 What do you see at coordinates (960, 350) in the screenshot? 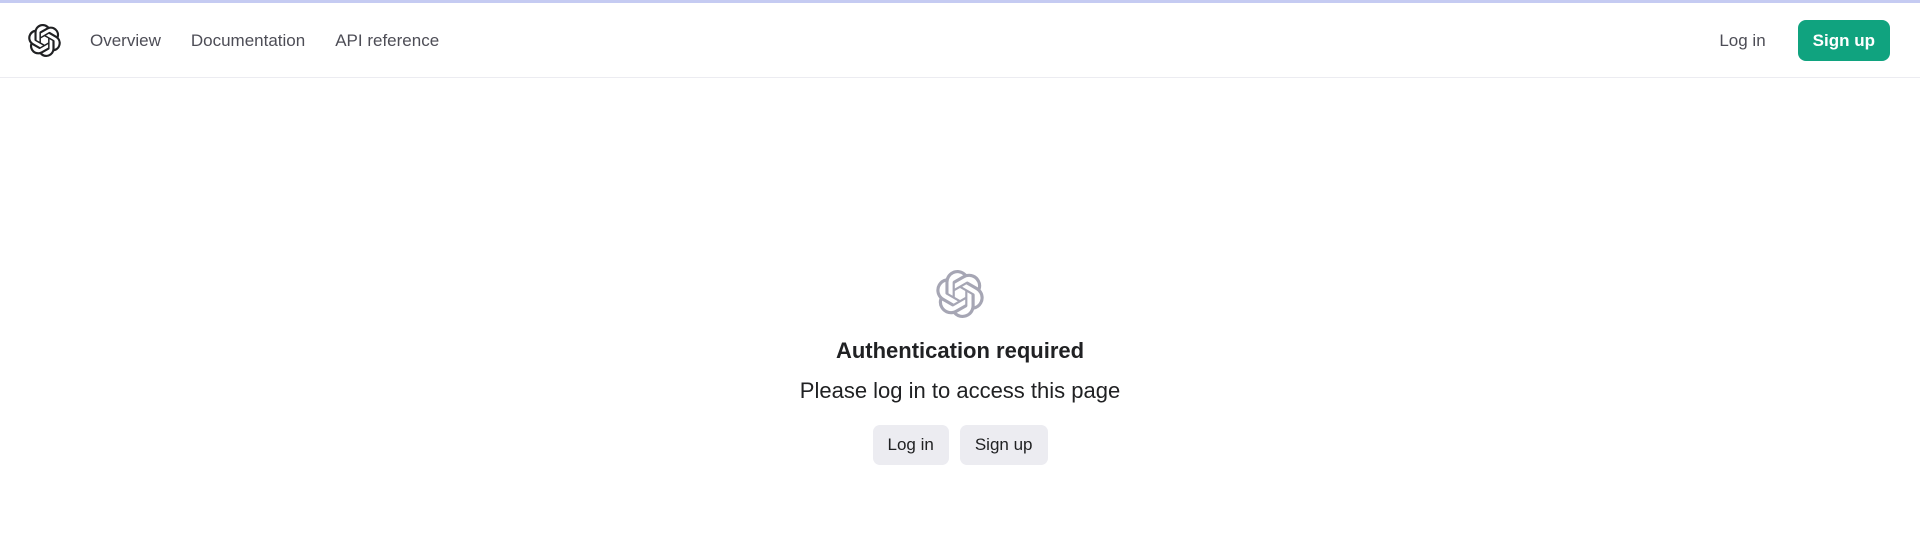
I see `auth-title: Authentication required` at bounding box center [960, 350].